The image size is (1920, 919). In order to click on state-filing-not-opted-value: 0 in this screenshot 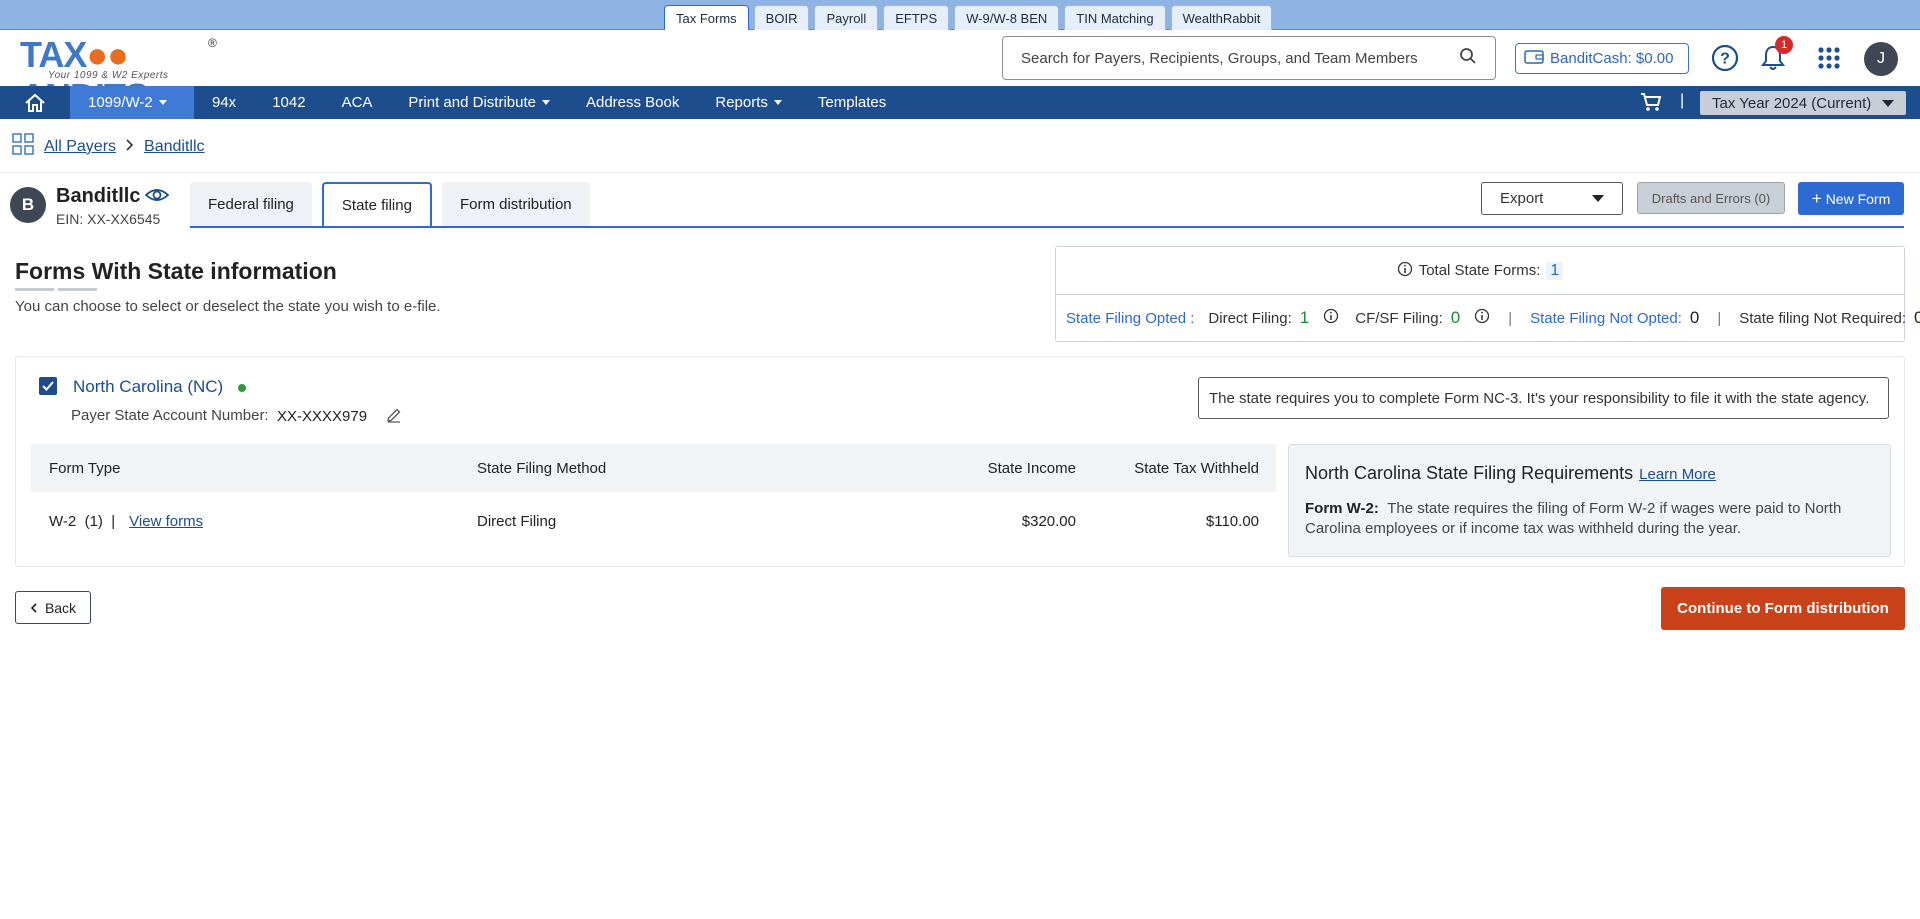, I will do `click(1694, 317)`.